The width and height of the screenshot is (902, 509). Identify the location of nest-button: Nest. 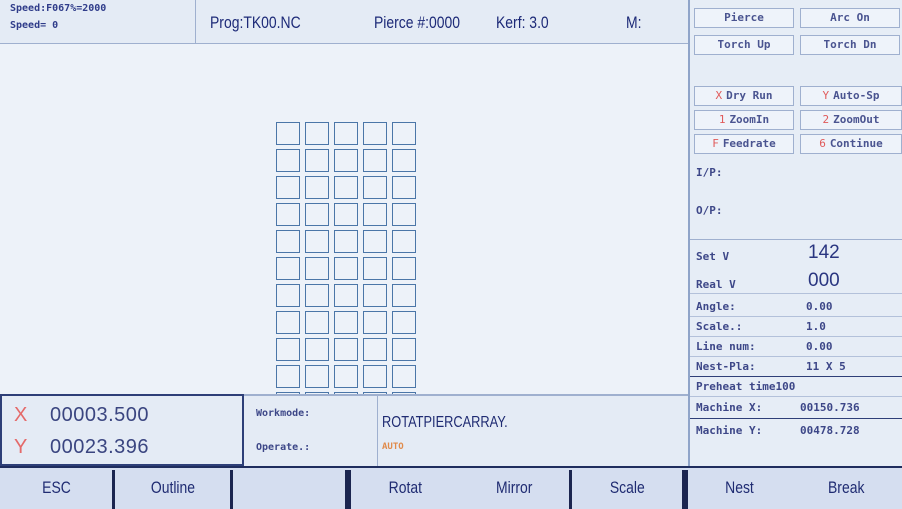
(739, 488).